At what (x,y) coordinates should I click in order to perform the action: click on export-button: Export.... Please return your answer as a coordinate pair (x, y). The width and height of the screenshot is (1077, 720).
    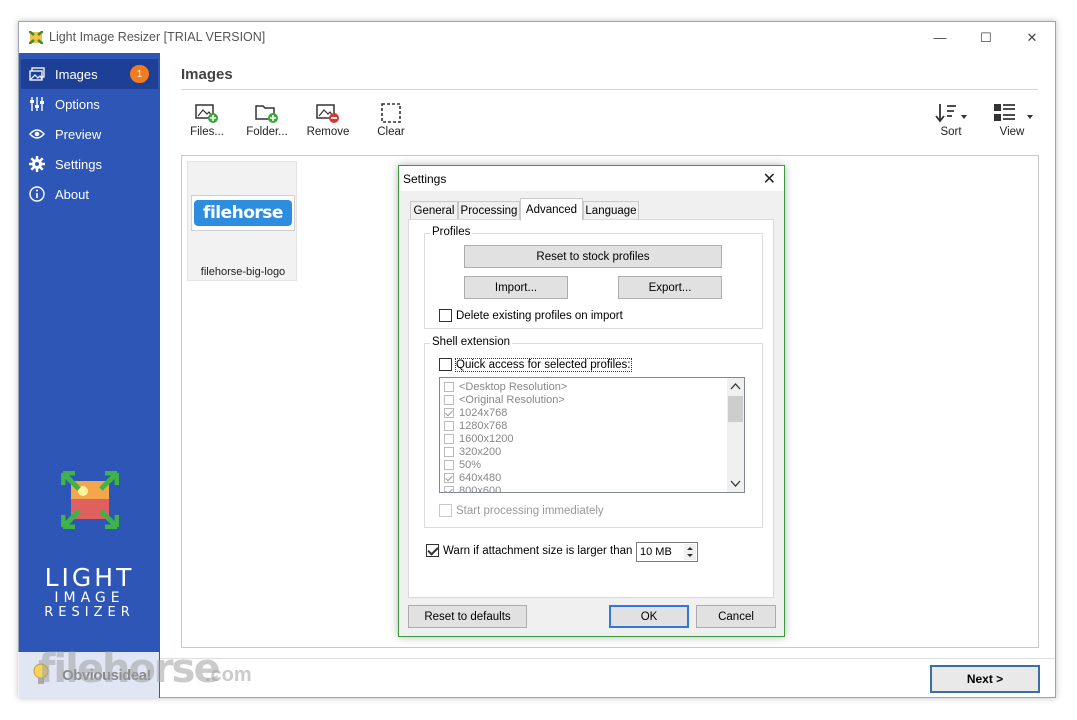
    Looking at the image, I should click on (670, 287).